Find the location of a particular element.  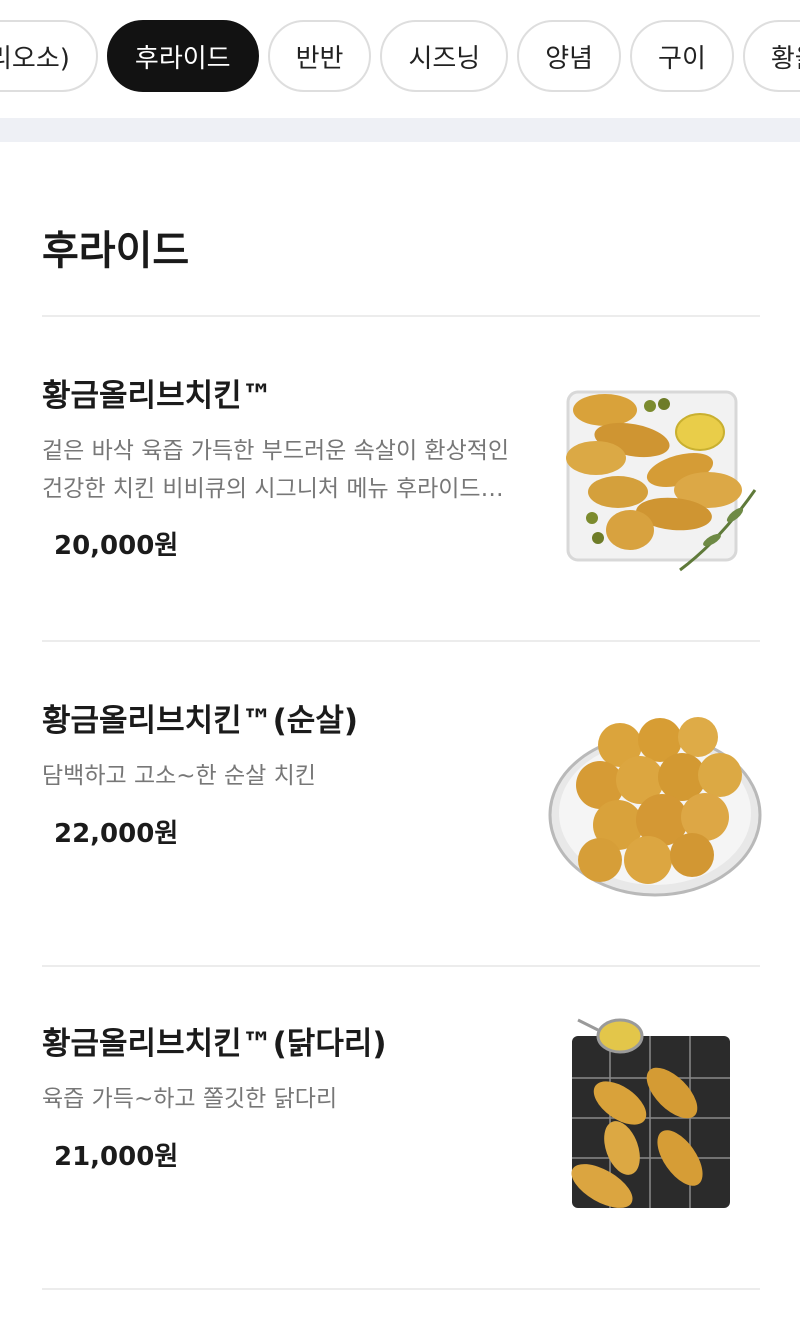

section-divider-band is located at coordinates (400, 130).